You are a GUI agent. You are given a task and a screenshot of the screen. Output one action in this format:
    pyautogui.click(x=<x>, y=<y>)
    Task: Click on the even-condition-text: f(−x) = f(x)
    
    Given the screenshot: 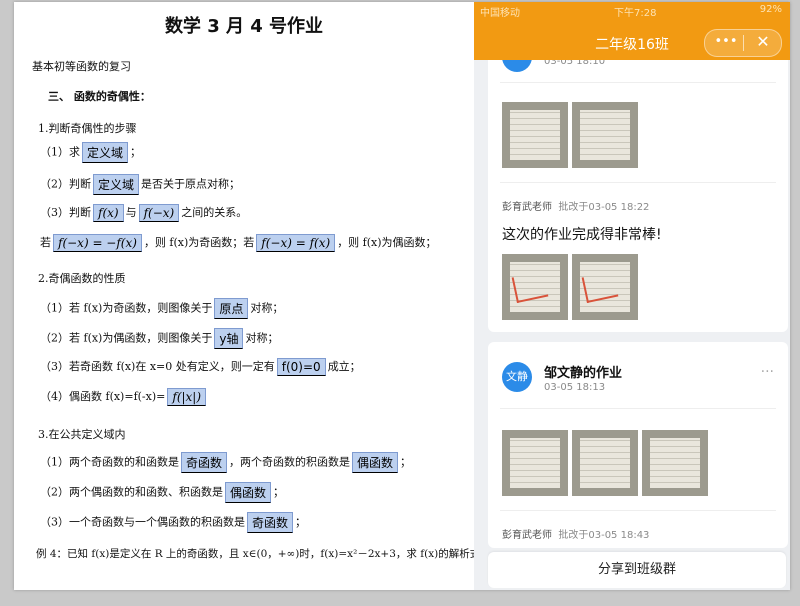 What is the action you would take?
    pyautogui.click(x=296, y=243)
    